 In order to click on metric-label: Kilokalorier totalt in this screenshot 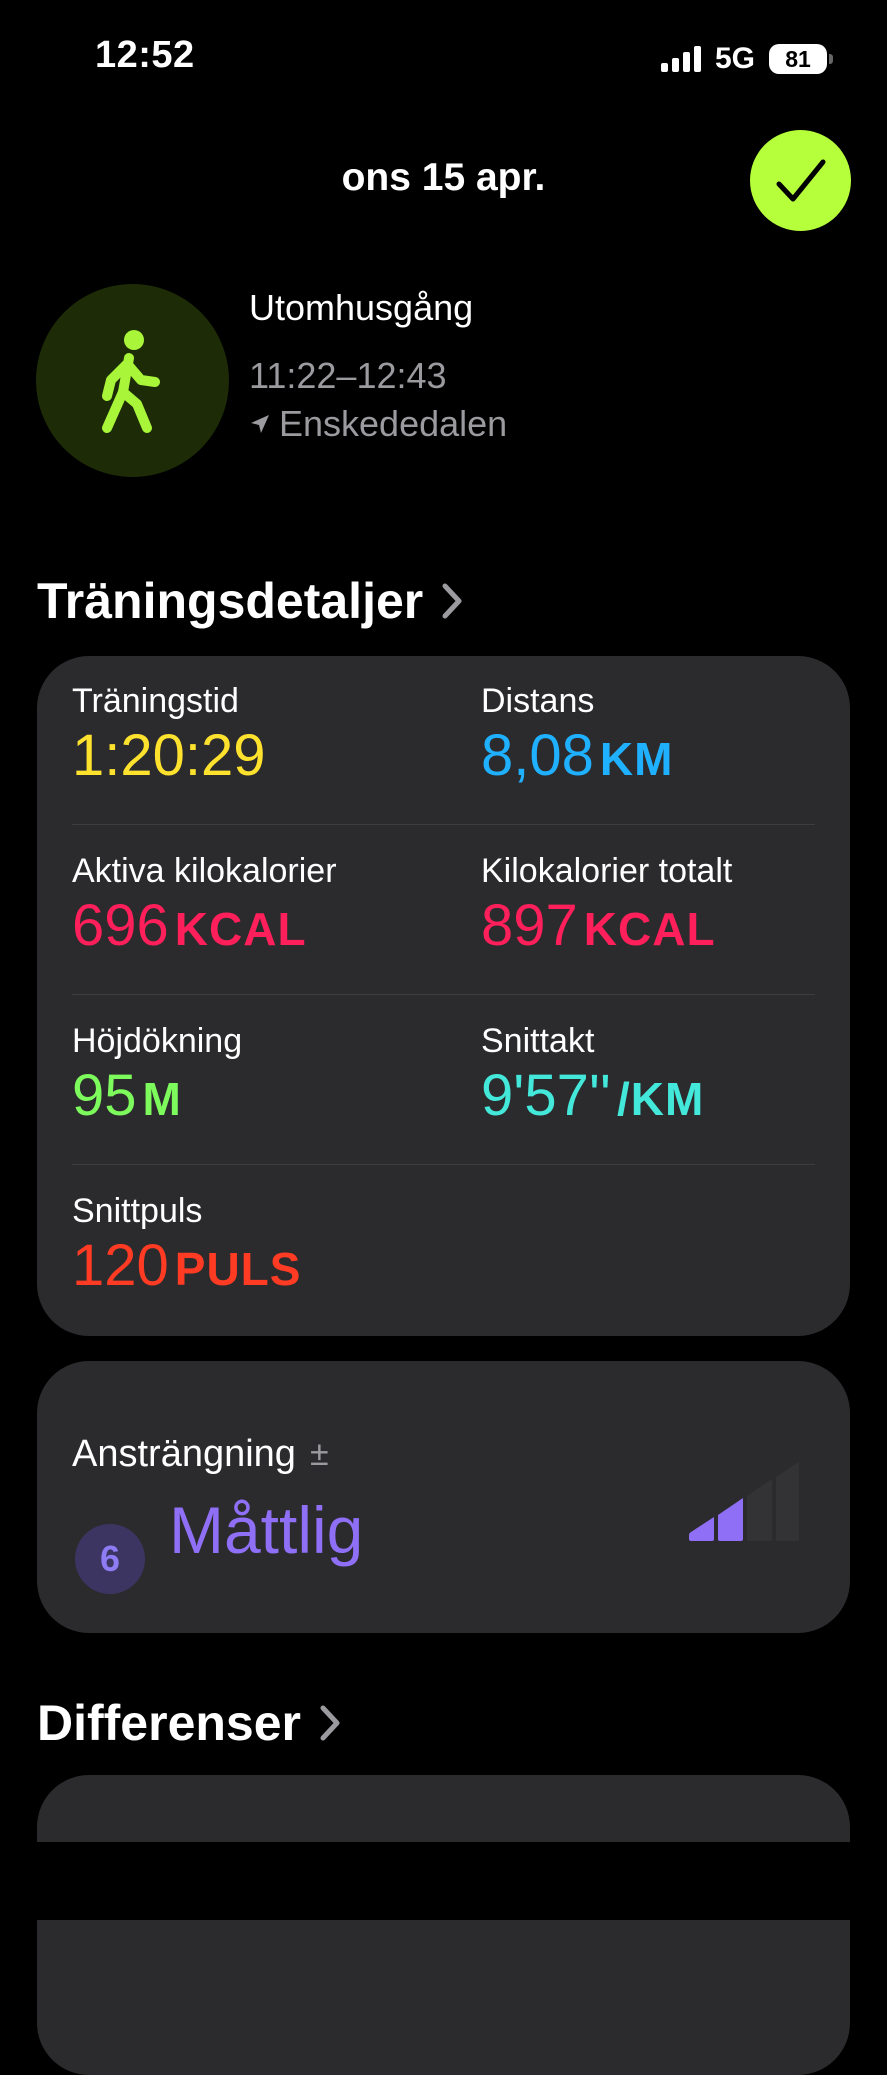, I will do `click(607, 871)`.